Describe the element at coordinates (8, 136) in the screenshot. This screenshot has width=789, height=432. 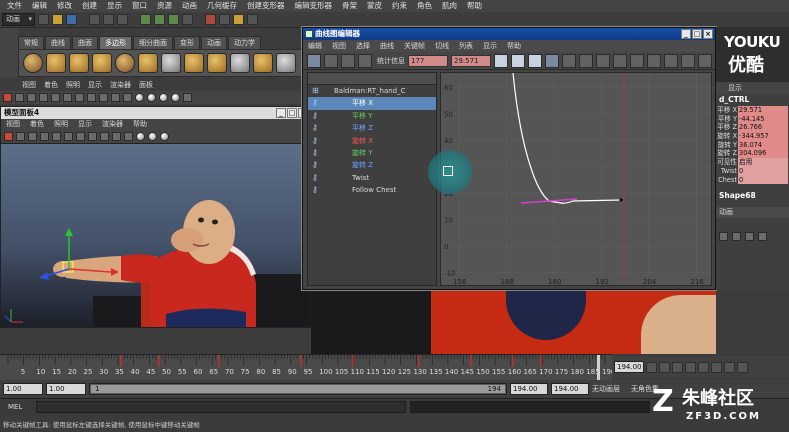
I see `select-camera-icon` at that location.